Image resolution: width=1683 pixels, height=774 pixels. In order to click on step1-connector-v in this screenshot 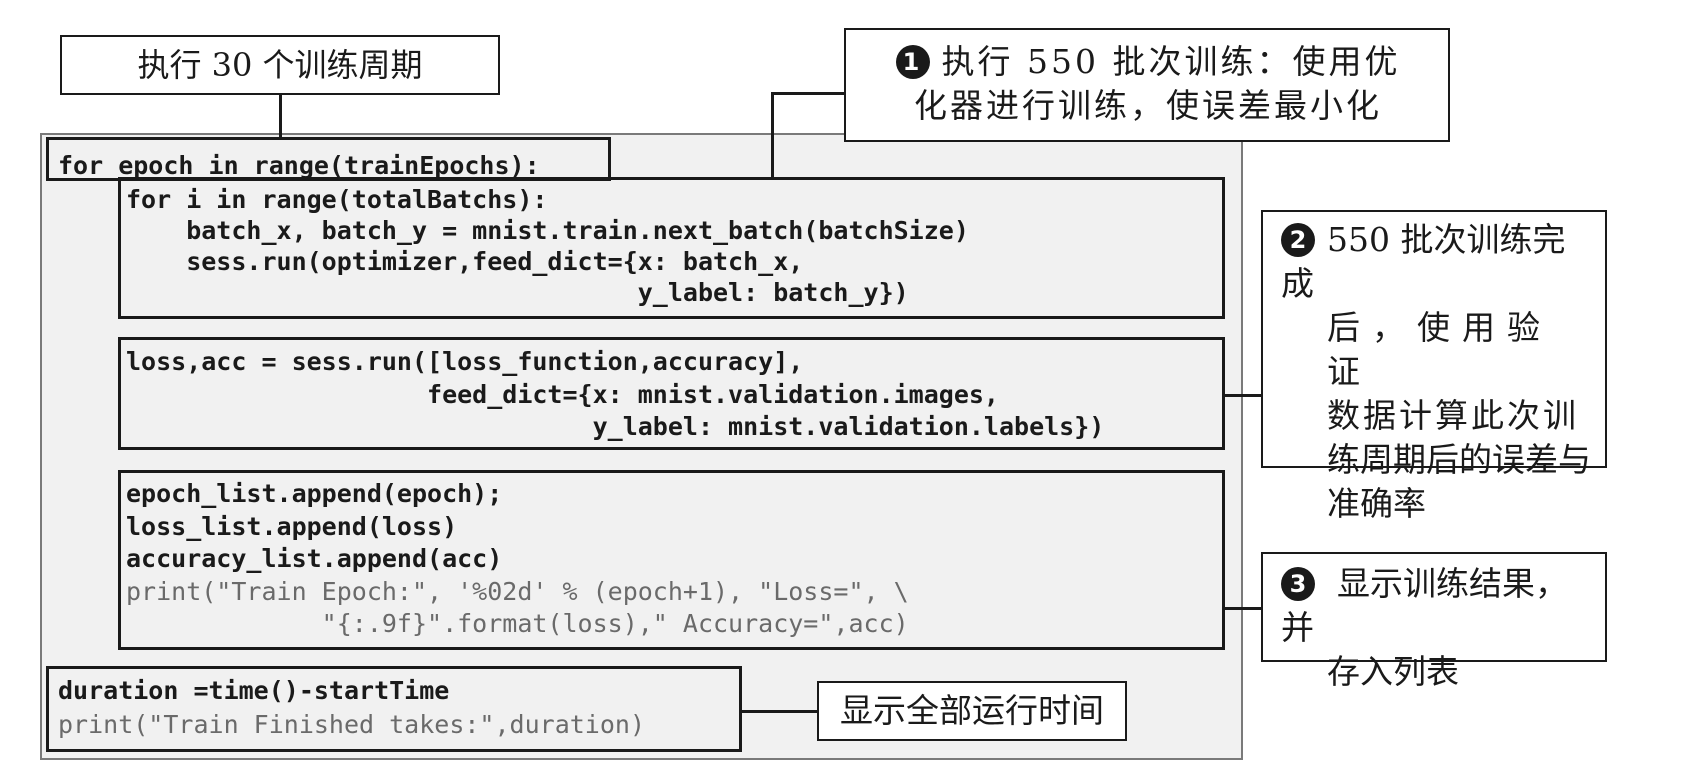, I will do `click(772, 135)`.